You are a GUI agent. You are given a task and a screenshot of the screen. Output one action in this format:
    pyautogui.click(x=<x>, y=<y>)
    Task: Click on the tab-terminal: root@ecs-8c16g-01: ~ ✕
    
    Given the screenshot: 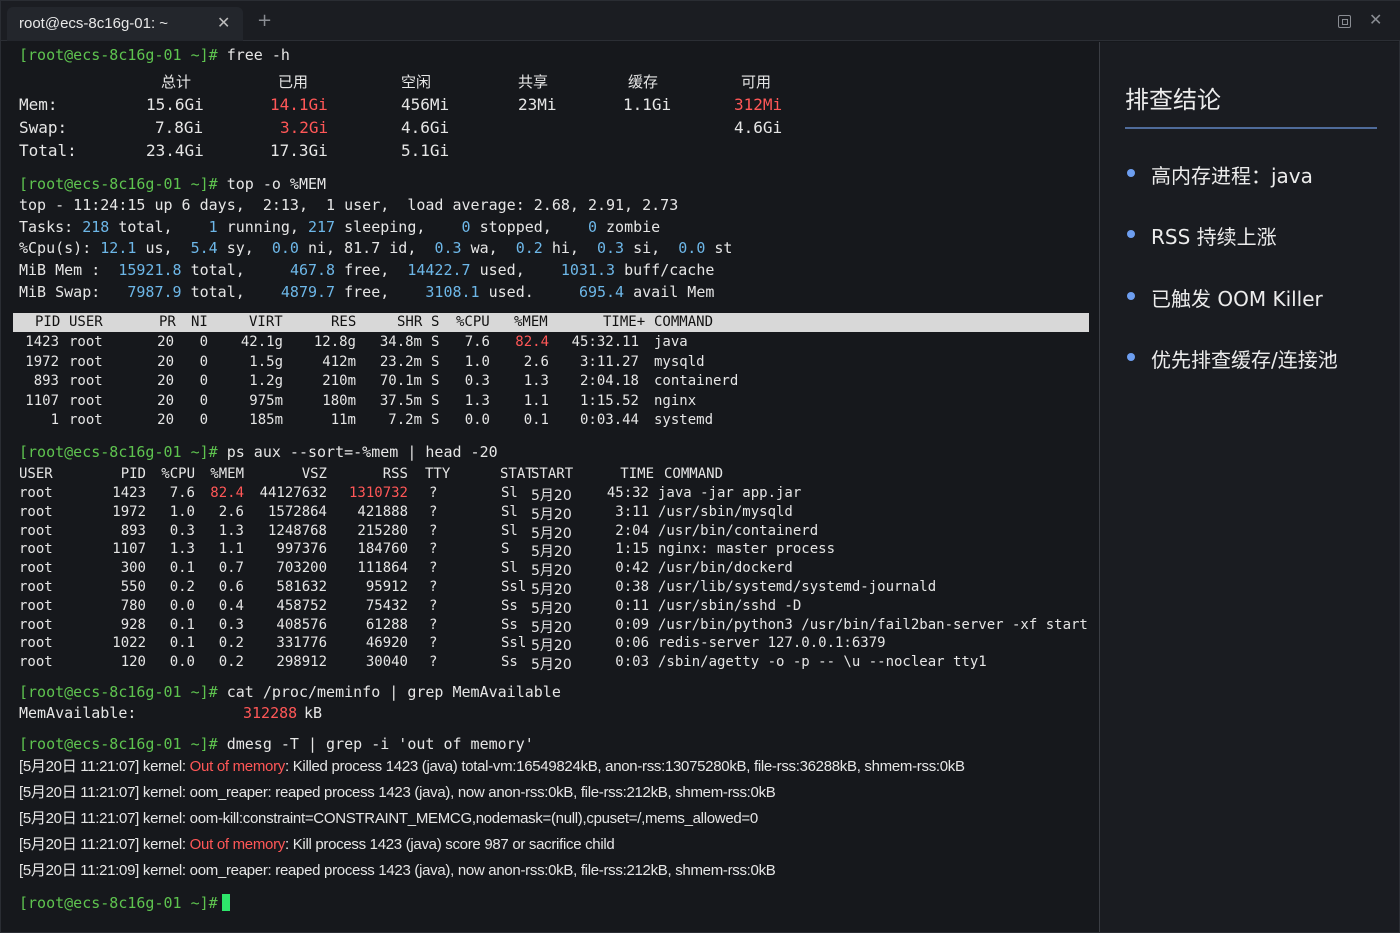 What is the action you would take?
    pyautogui.click(x=125, y=24)
    